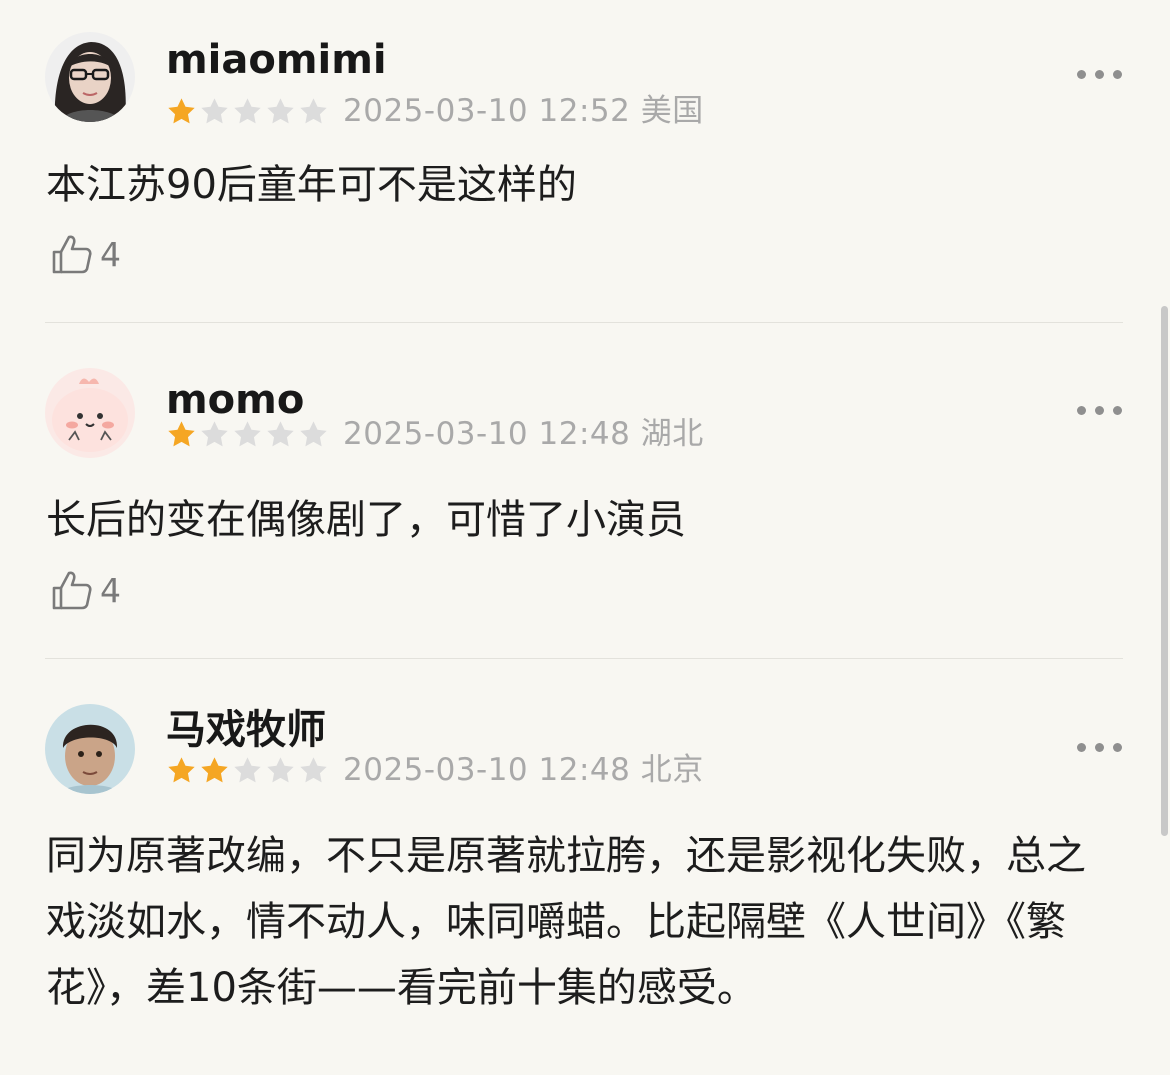 The height and width of the screenshot is (1075, 1170). What do you see at coordinates (246, 730) in the screenshot?
I see `username: 马戏牧师` at bounding box center [246, 730].